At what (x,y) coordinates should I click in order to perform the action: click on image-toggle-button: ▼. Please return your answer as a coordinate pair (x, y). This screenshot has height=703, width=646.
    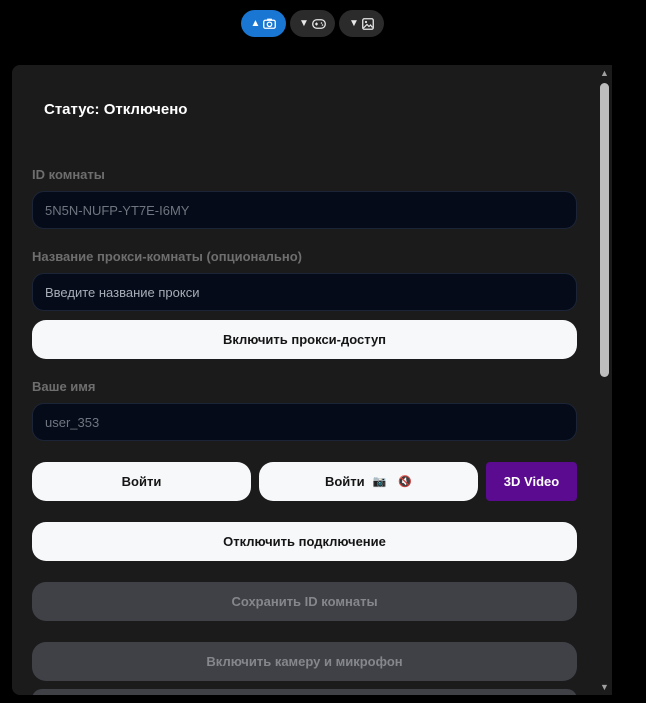
    Looking at the image, I should click on (361, 23).